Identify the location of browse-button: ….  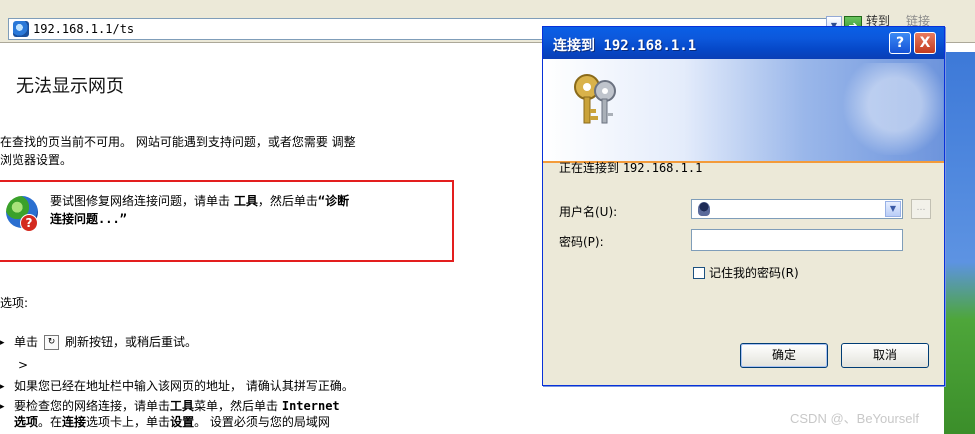
(921, 209).